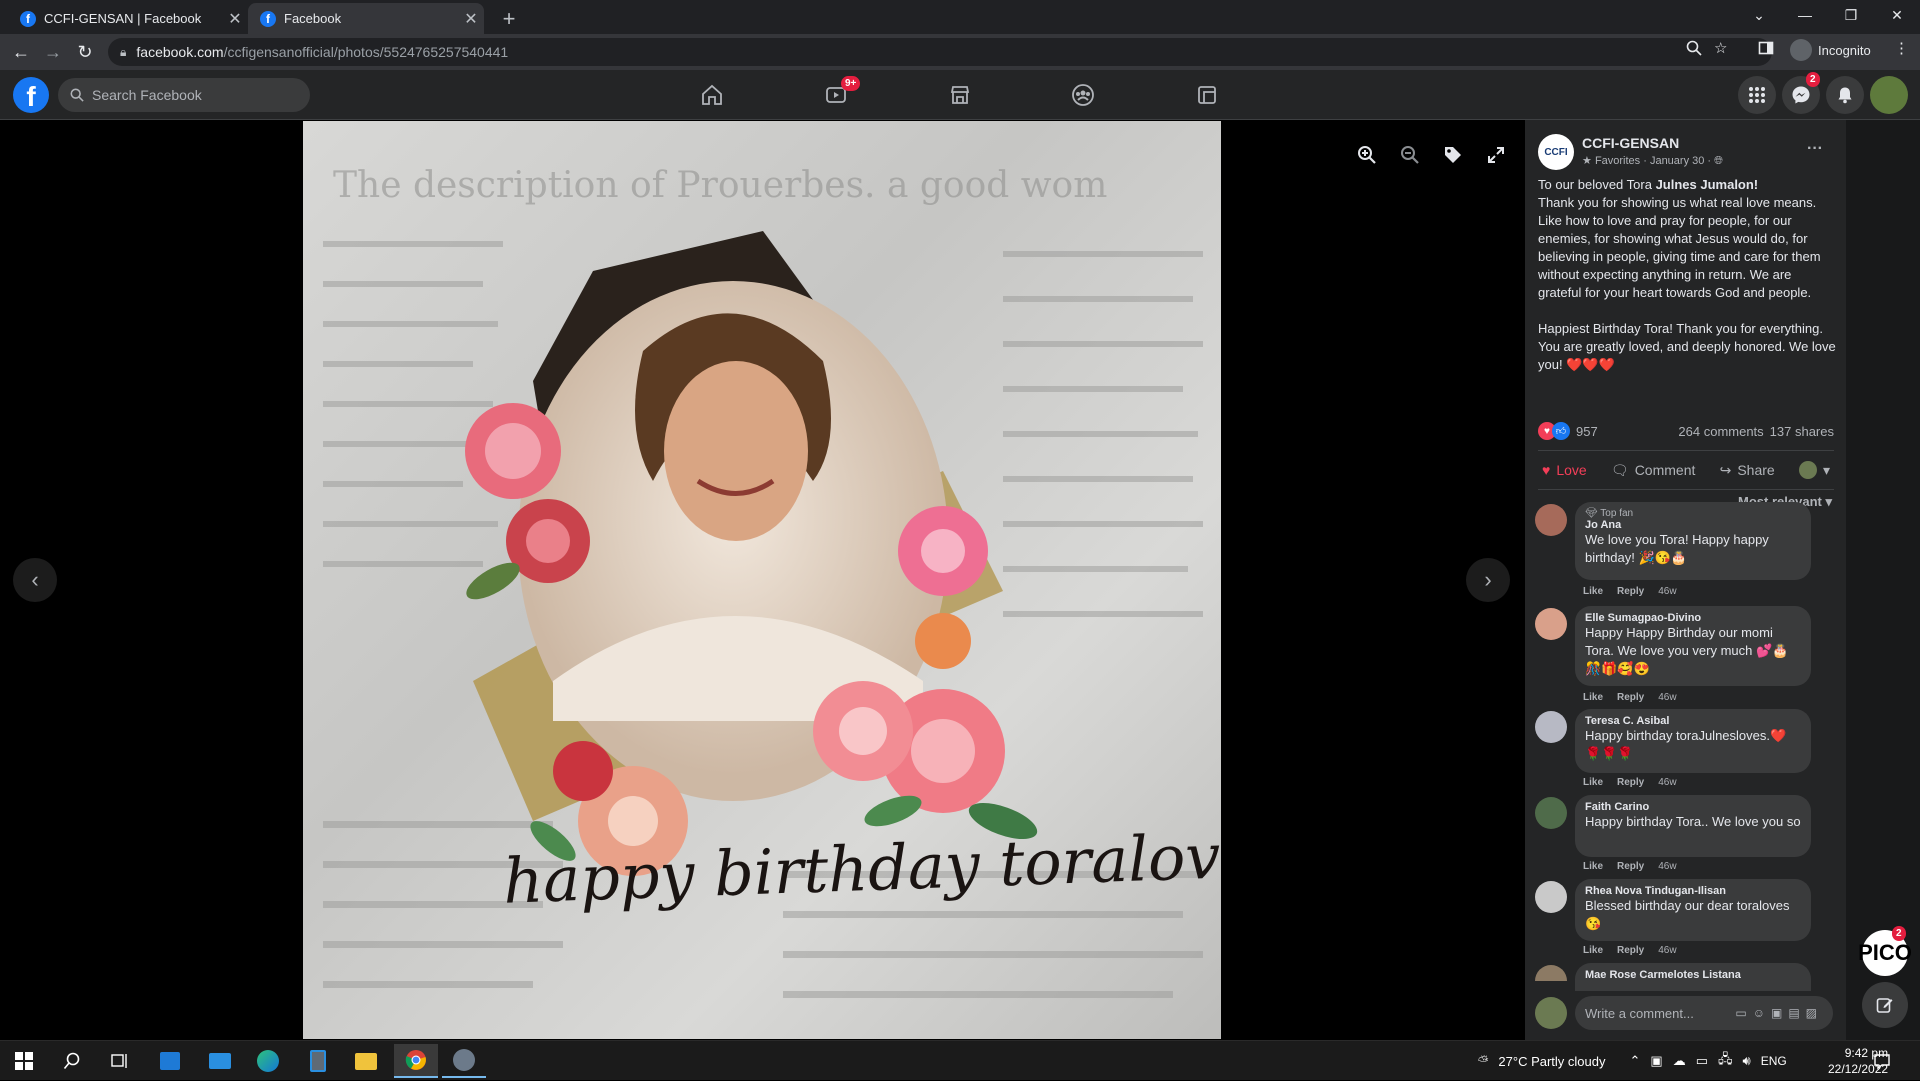  Describe the element at coordinates (1901, 48) in the screenshot. I see `chrome-menu-icon: ⋮` at that location.